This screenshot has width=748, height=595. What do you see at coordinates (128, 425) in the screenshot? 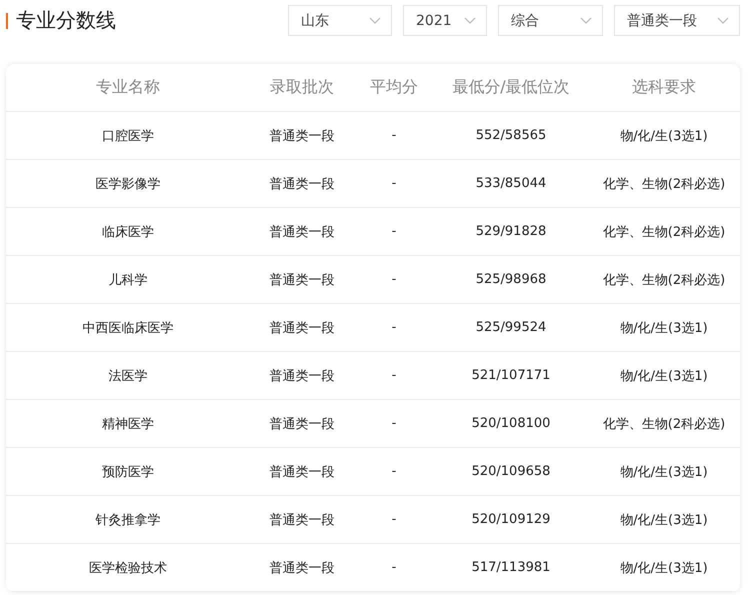
I see `table-cell-text: 精神医学` at bounding box center [128, 425].